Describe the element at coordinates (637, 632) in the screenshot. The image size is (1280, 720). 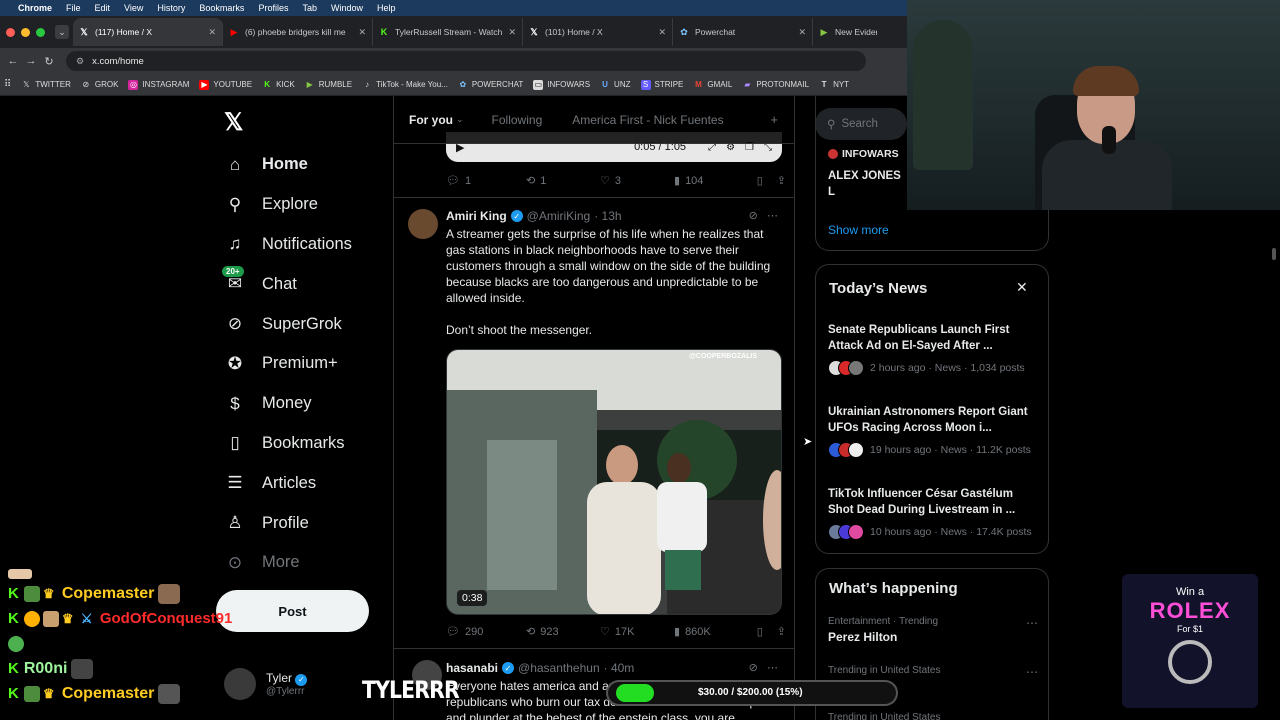
I see `like-button: ♡ 17K` at that location.